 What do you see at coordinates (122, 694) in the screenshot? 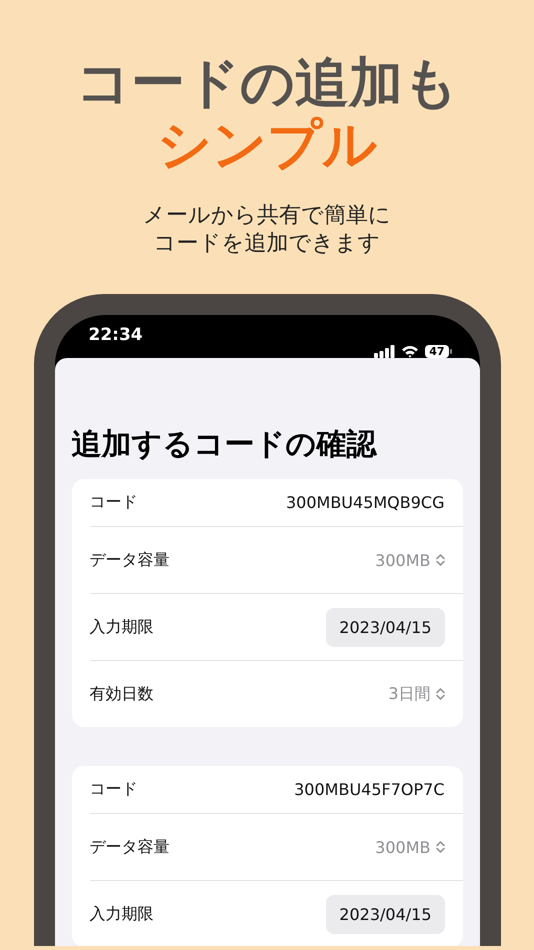
I see `field-label: 有効日数` at bounding box center [122, 694].